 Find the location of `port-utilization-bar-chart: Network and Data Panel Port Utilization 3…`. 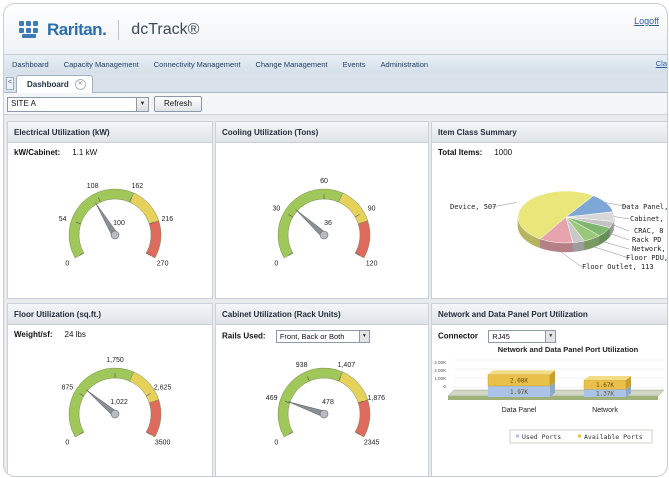

port-utilization-bar-chart: Network and Data Panel Port Utilization 3… is located at coordinates (549, 394).